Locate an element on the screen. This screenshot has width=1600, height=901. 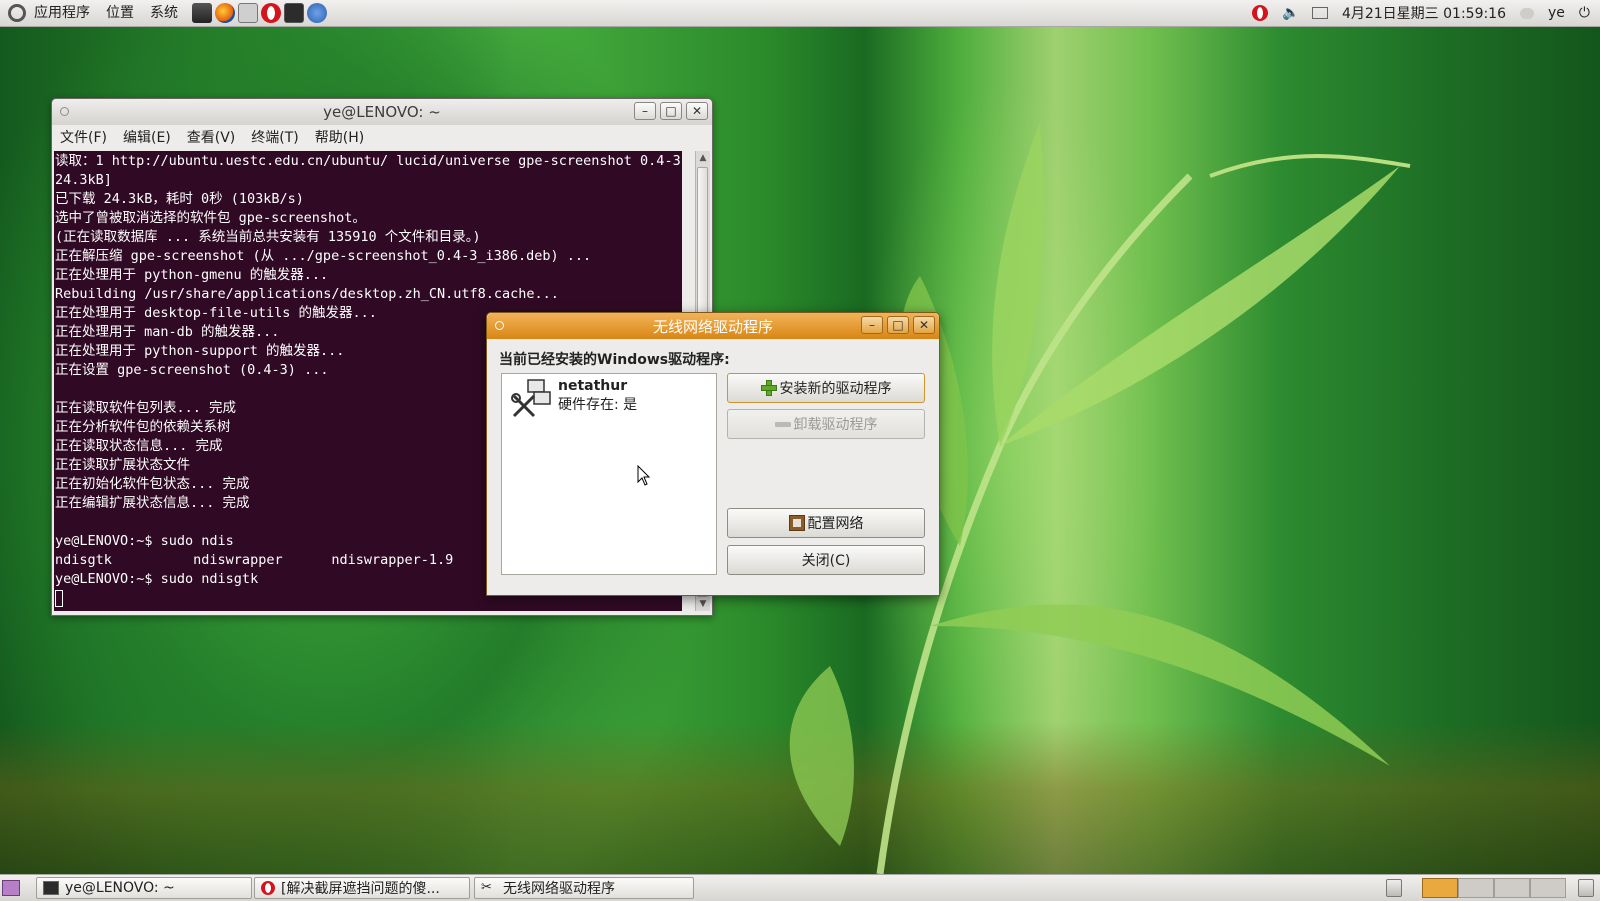
minus-icon is located at coordinates (782, 424).